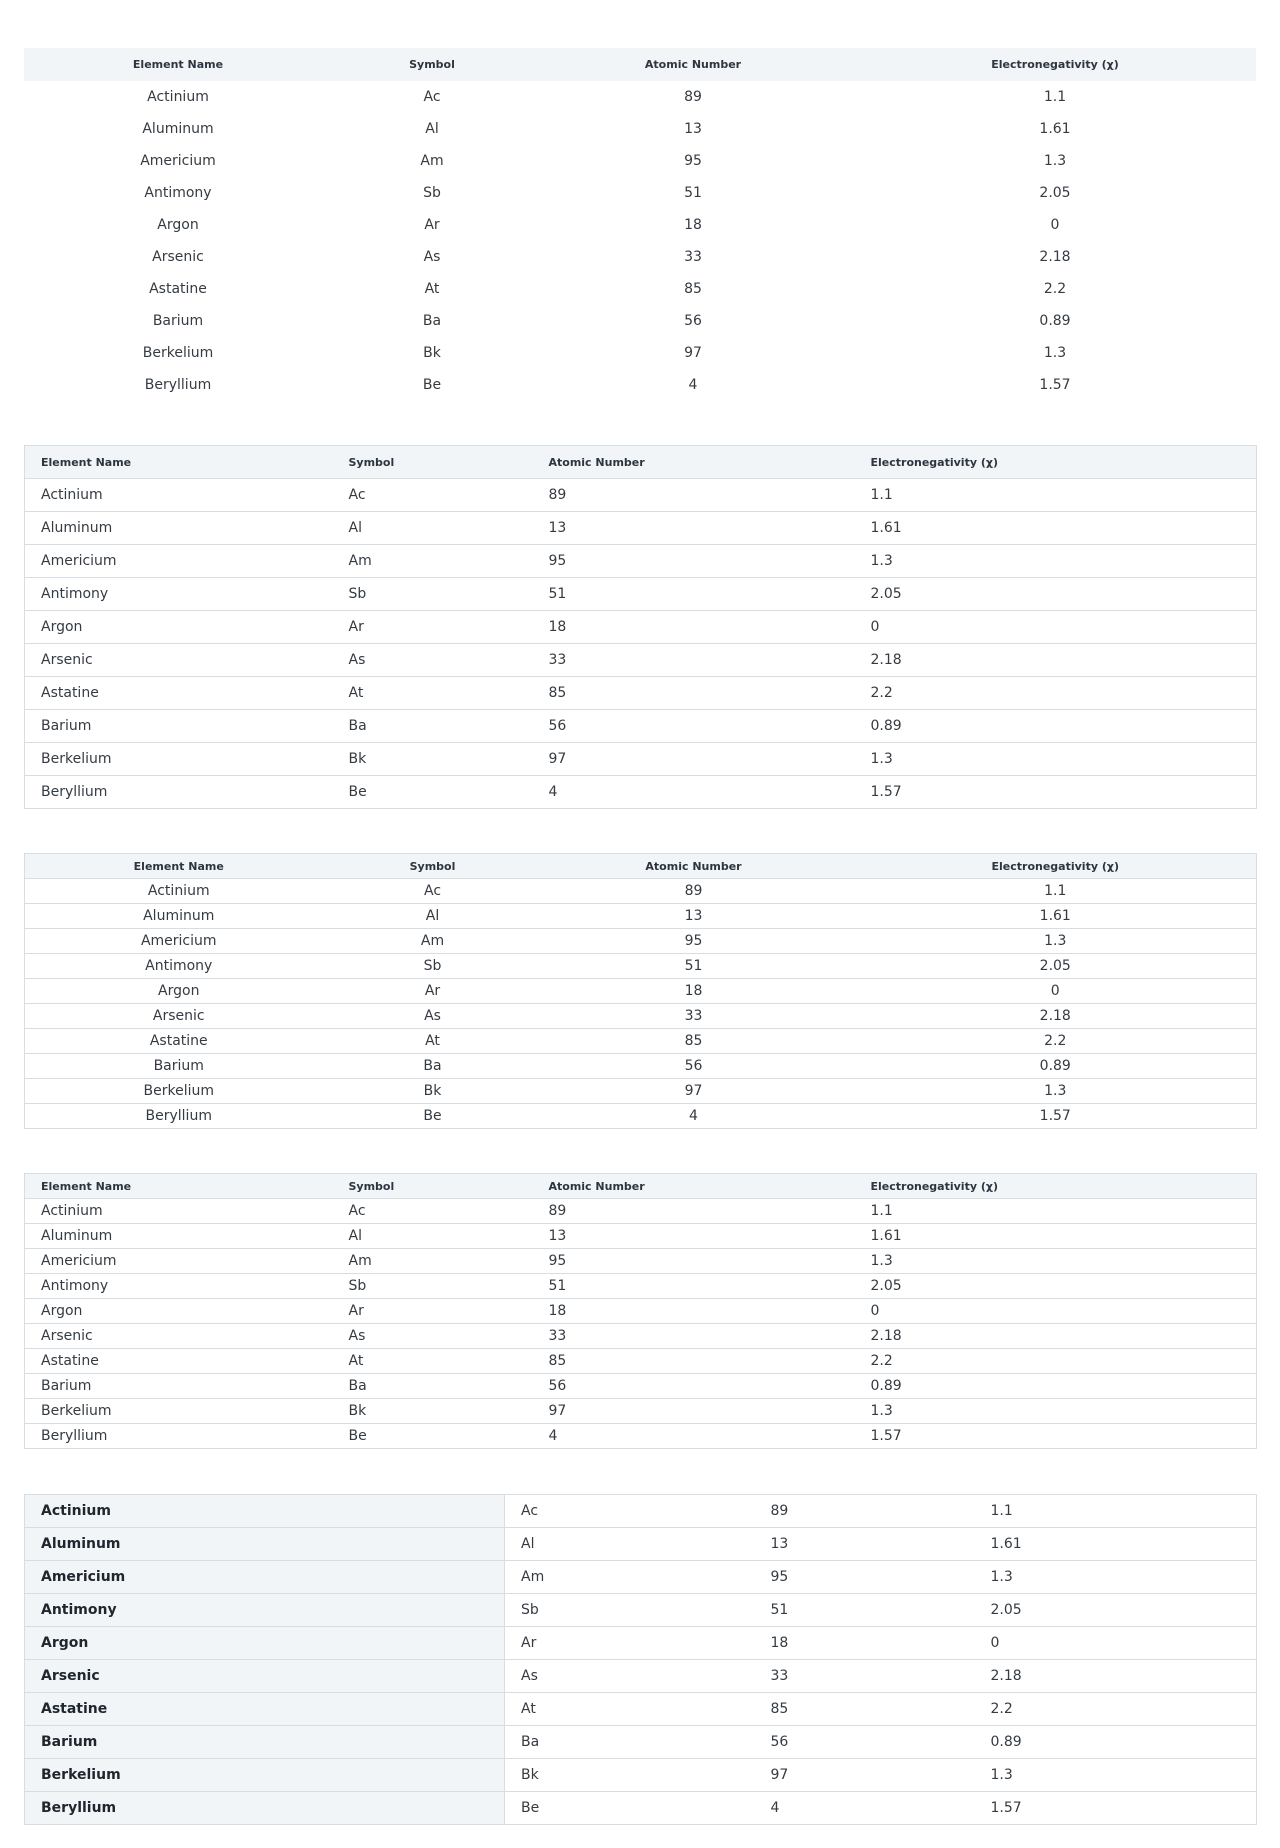 This screenshot has width=1280, height=1848. What do you see at coordinates (178, 660) in the screenshot?
I see `cell-element-name: Arsenic` at bounding box center [178, 660].